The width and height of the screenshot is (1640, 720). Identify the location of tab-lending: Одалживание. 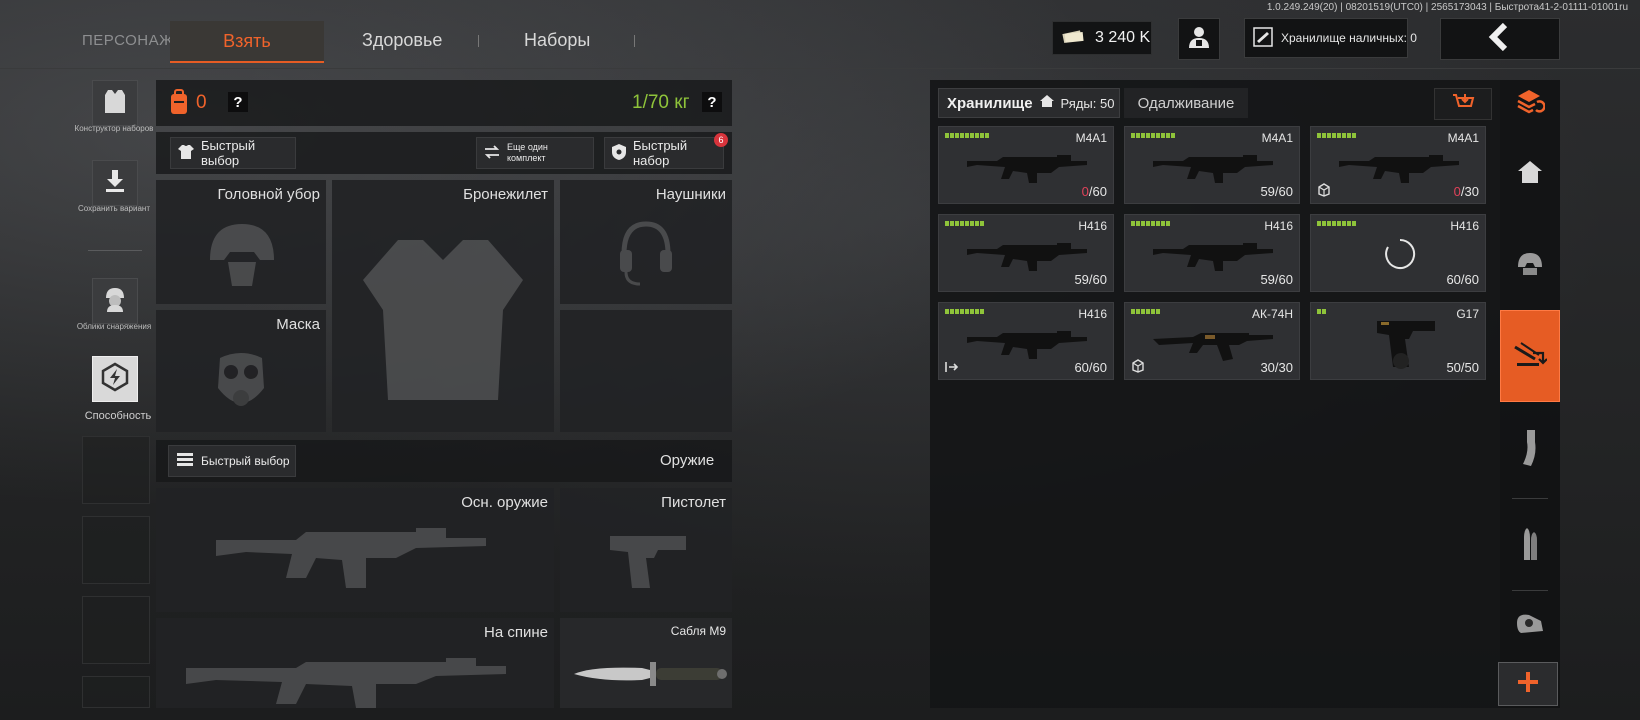
(1186, 103).